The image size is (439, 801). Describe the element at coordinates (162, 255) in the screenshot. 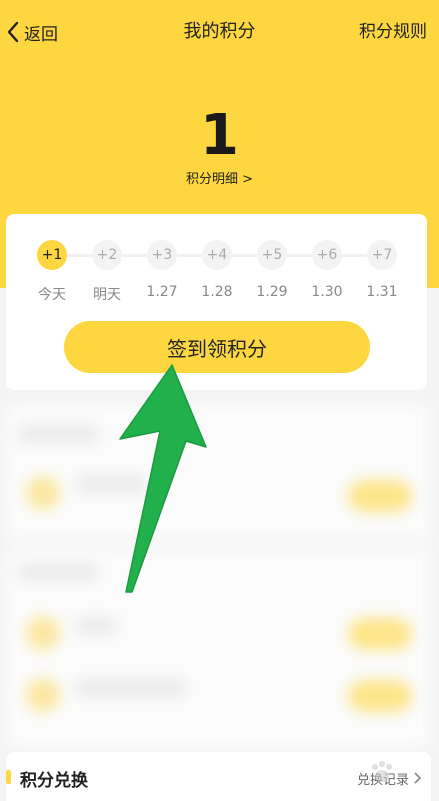

I see `day-bonus-badge: +3` at that location.